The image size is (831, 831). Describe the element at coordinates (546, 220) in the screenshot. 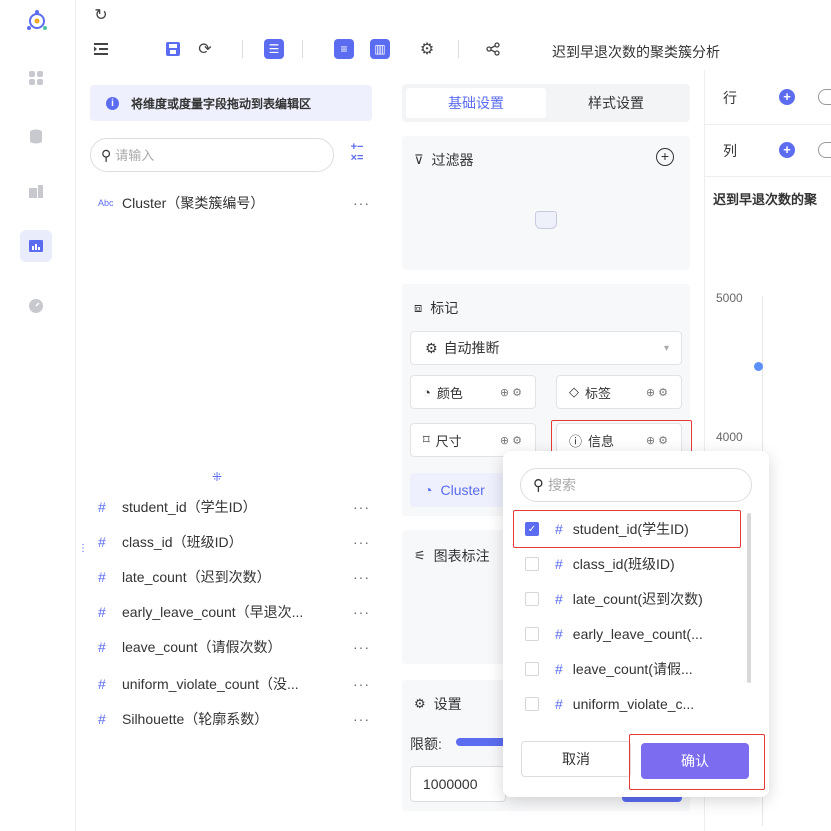

I see `empty-state-icon` at that location.